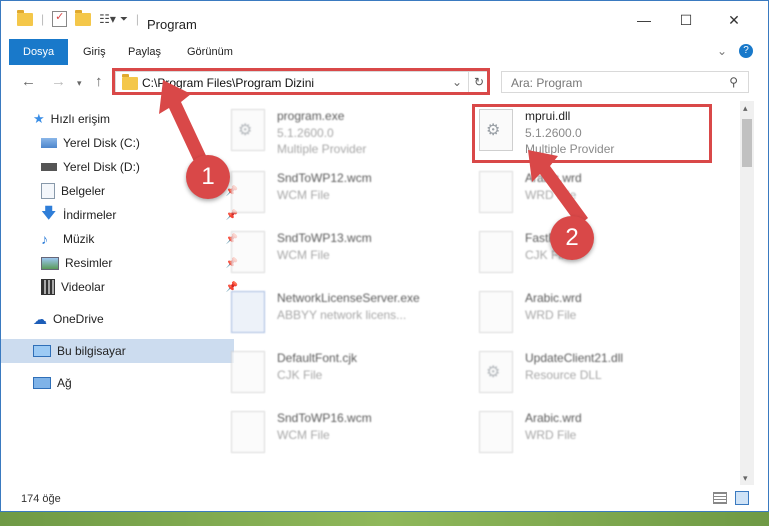  I want to click on tab-share: Paylaş, so click(144, 52).